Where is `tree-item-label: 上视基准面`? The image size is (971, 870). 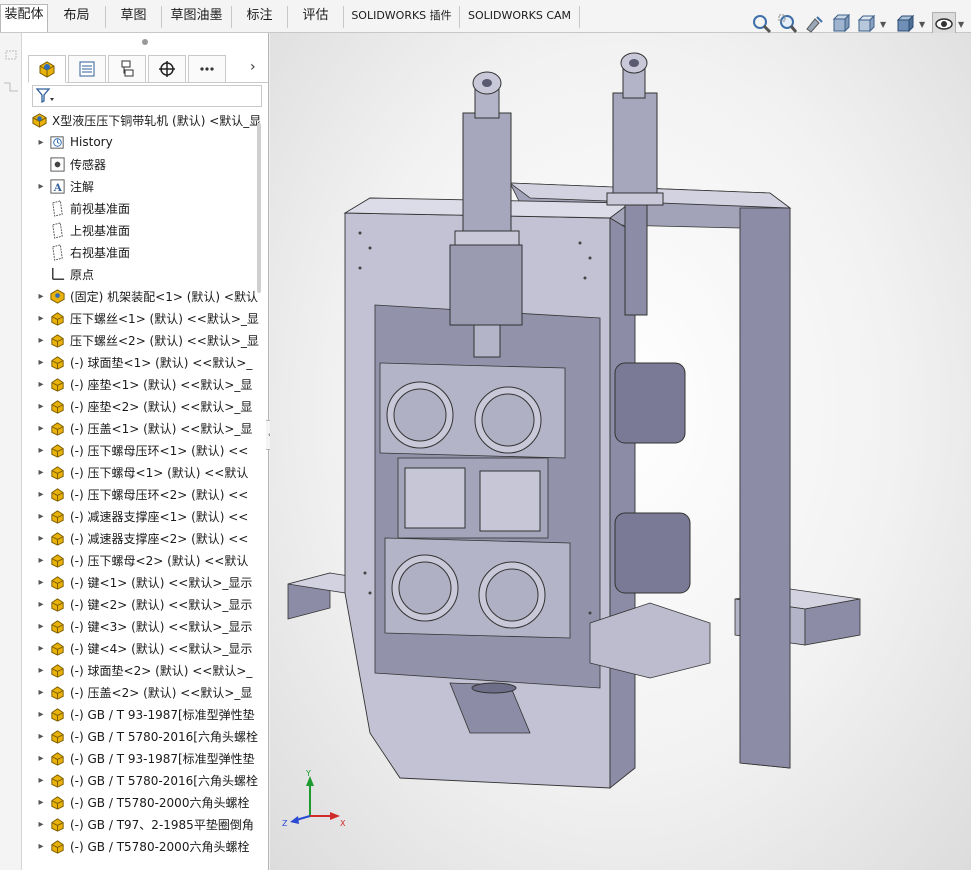 tree-item-label: 上视基准面 is located at coordinates (100, 230).